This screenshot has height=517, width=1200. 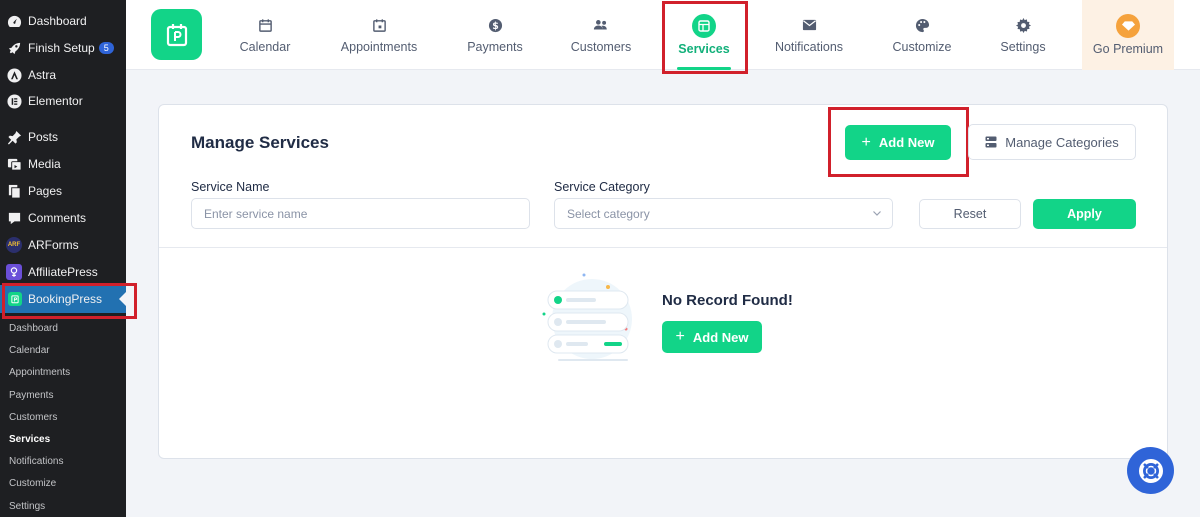 I want to click on reset-label: Reset, so click(x=970, y=214).